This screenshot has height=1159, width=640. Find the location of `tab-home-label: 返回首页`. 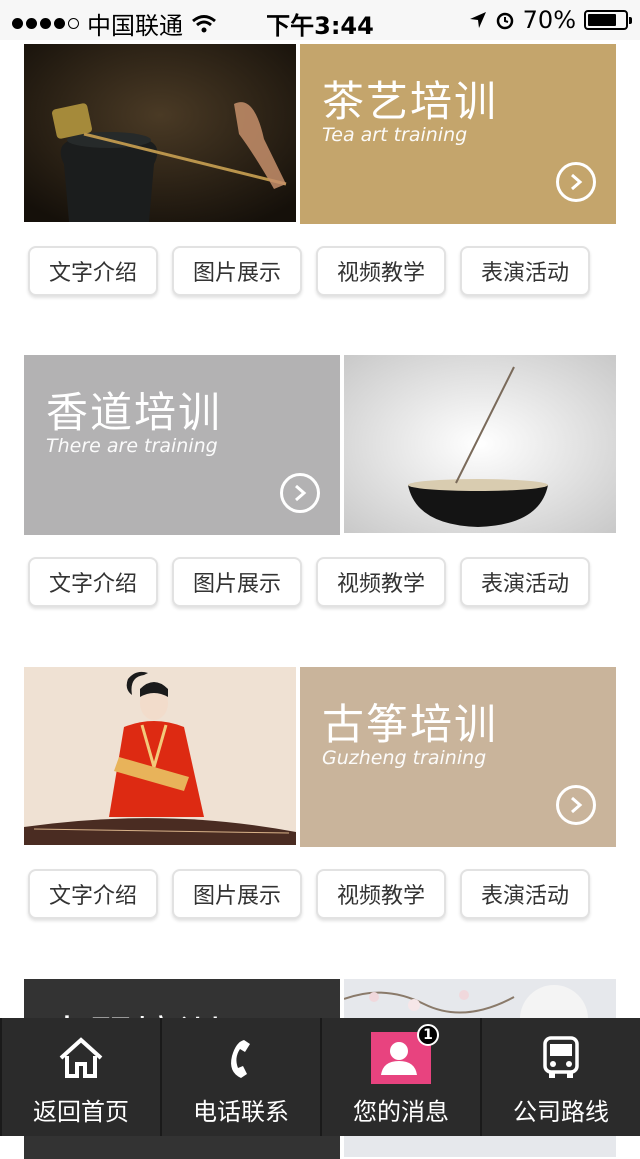

tab-home-label: 返回首页 is located at coordinates (81, 1112).